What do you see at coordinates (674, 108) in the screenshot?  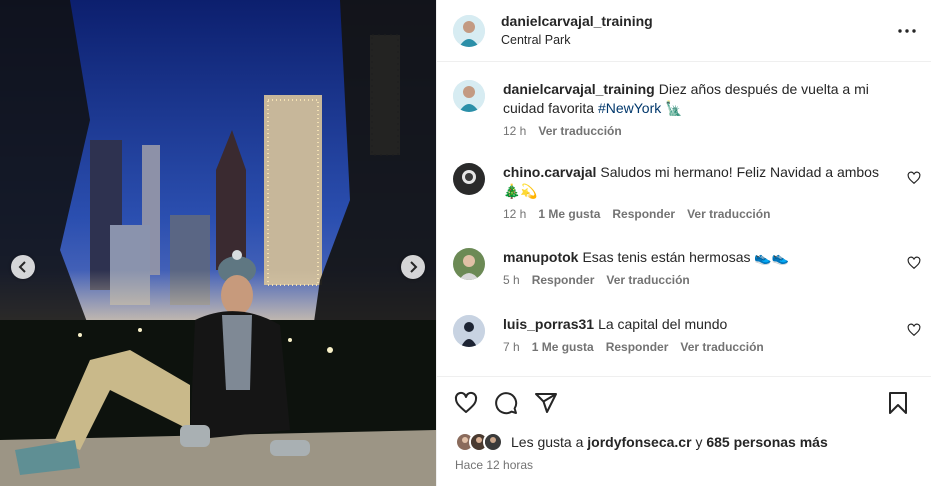 I see `caption-emoji: 🗽` at bounding box center [674, 108].